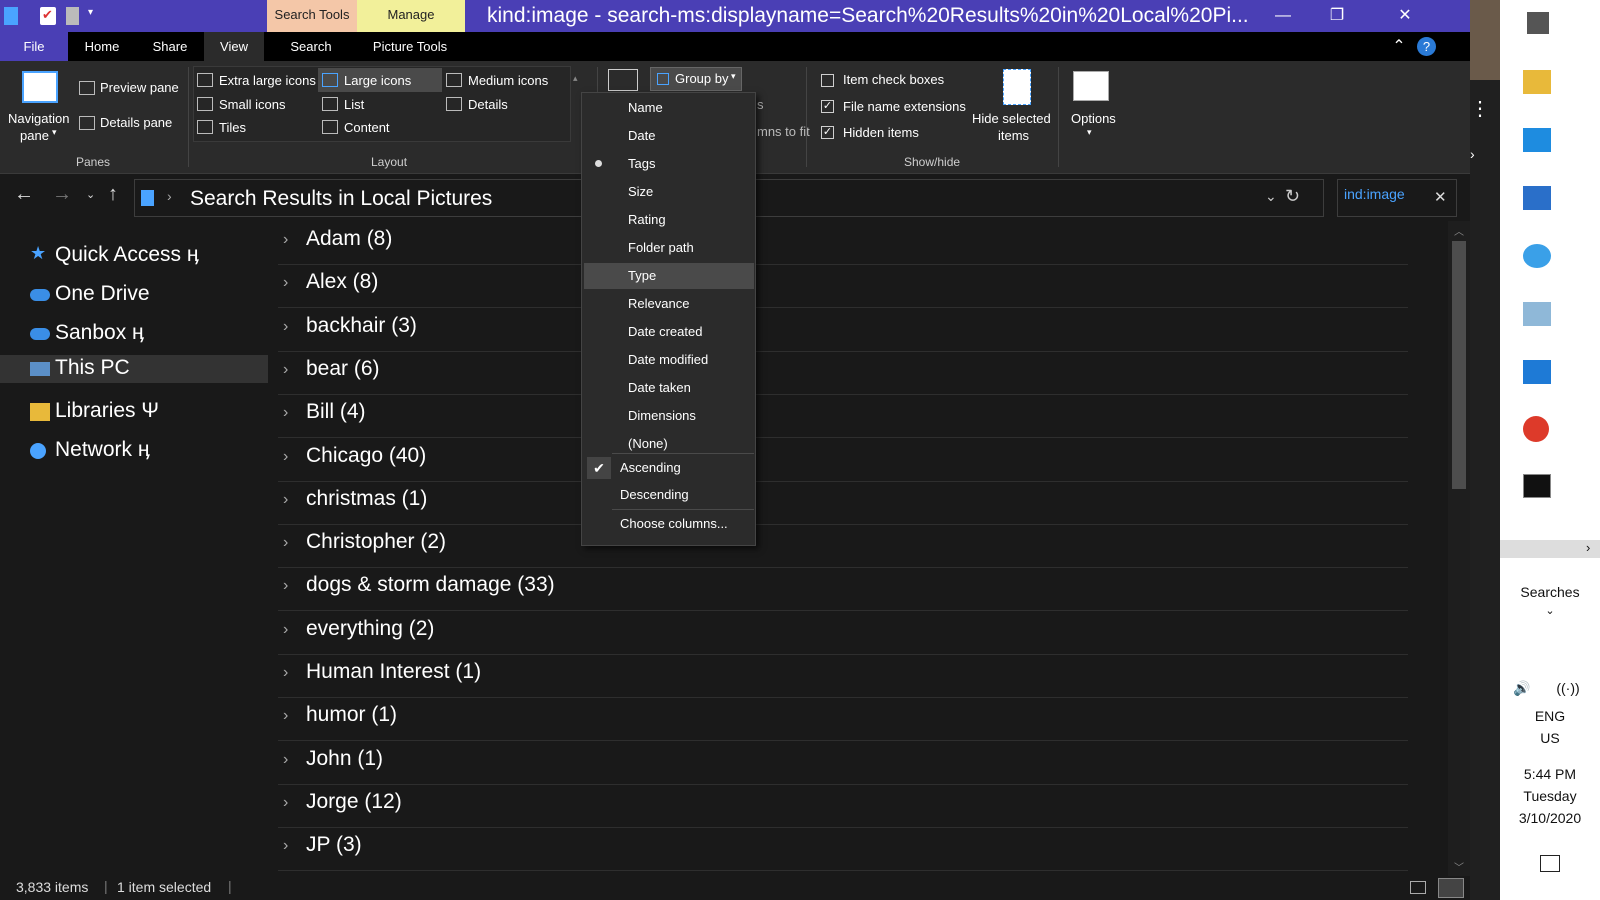  Describe the element at coordinates (893, 79) in the screenshot. I see `item-check-boxes-label: Item check boxes` at that location.